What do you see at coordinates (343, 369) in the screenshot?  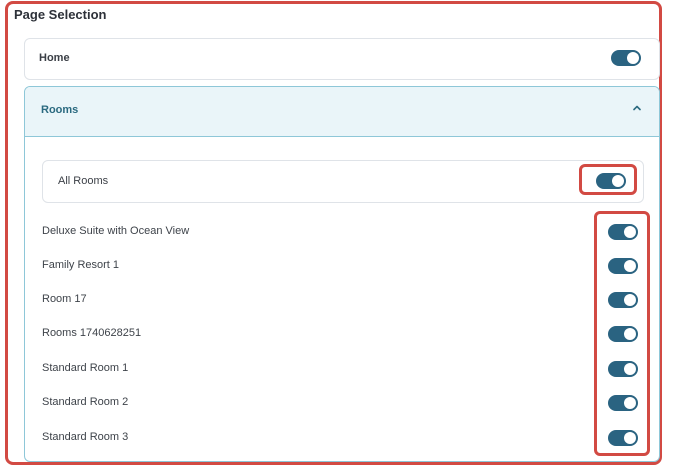 I see `room-row: Standard Room 1` at bounding box center [343, 369].